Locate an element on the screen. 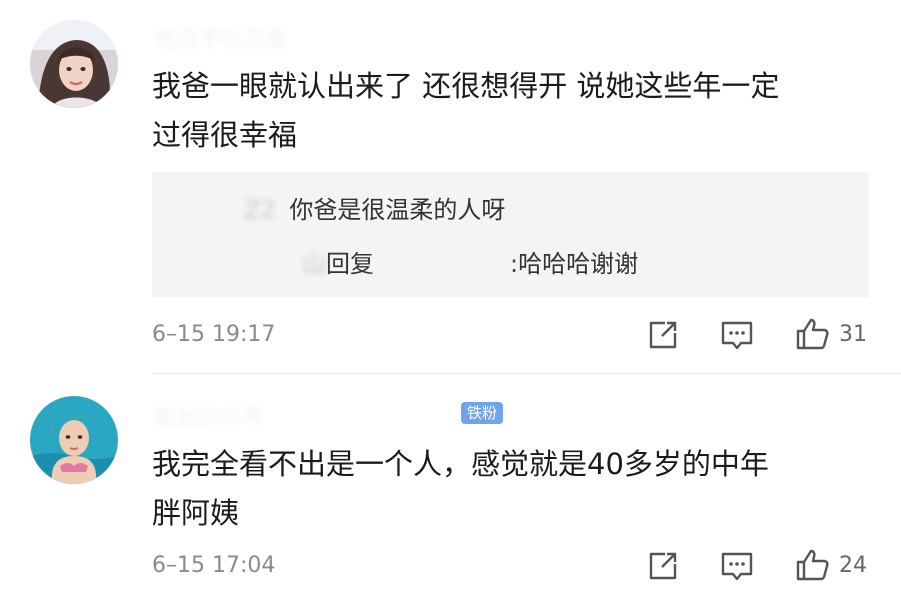 This screenshot has height=596, width=901. comment-text-line: 我完全看不出是一个人，感觉就是40多岁的中年 is located at coordinates (460, 464).